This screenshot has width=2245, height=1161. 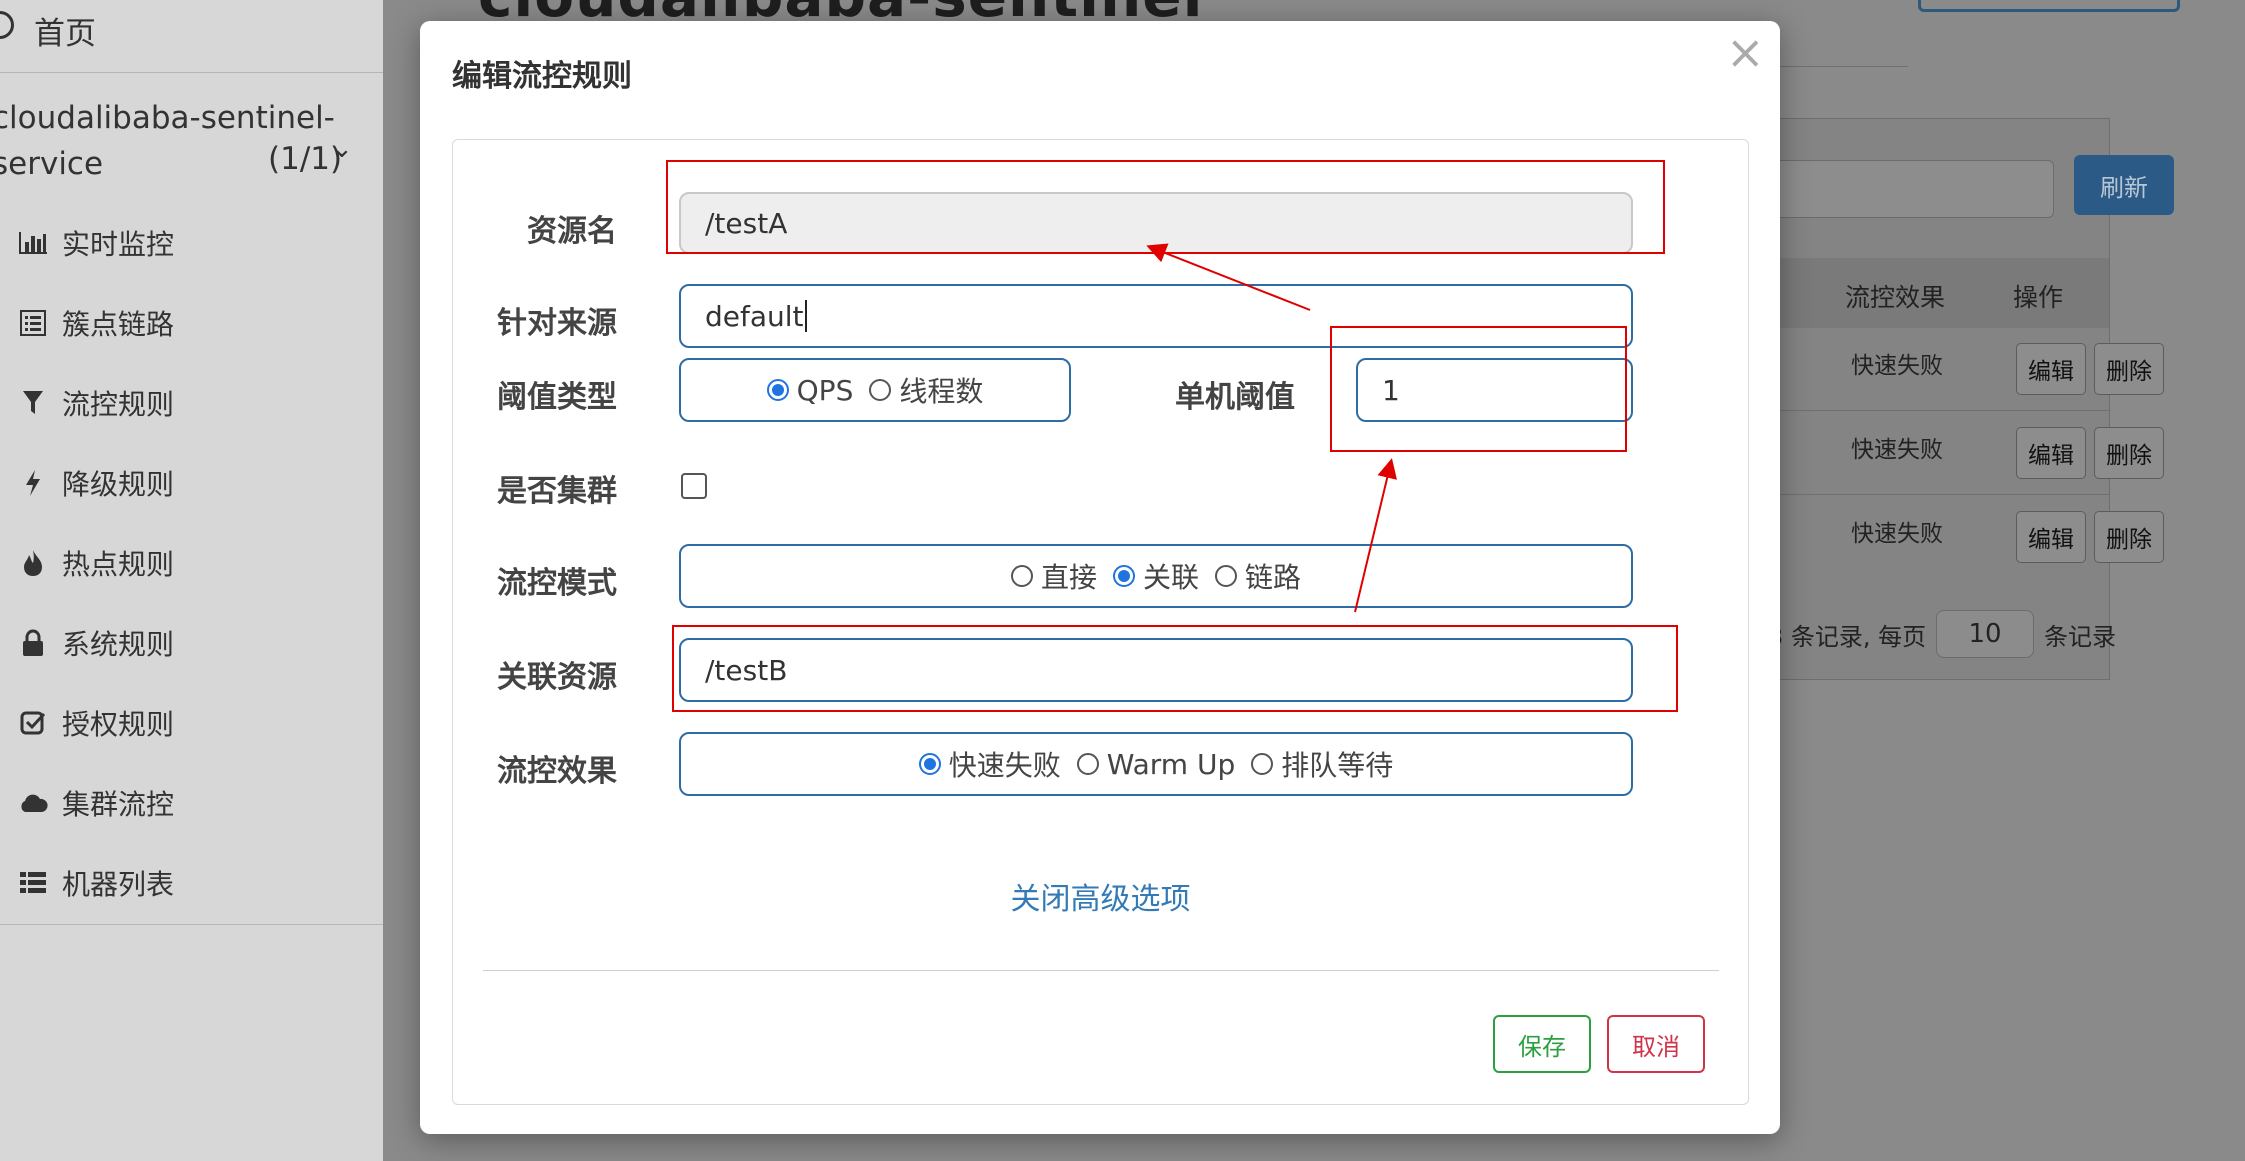 What do you see at coordinates (191, 323) in the screenshot?
I see `sidebar-item-cluster-link: 簇点链路` at bounding box center [191, 323].